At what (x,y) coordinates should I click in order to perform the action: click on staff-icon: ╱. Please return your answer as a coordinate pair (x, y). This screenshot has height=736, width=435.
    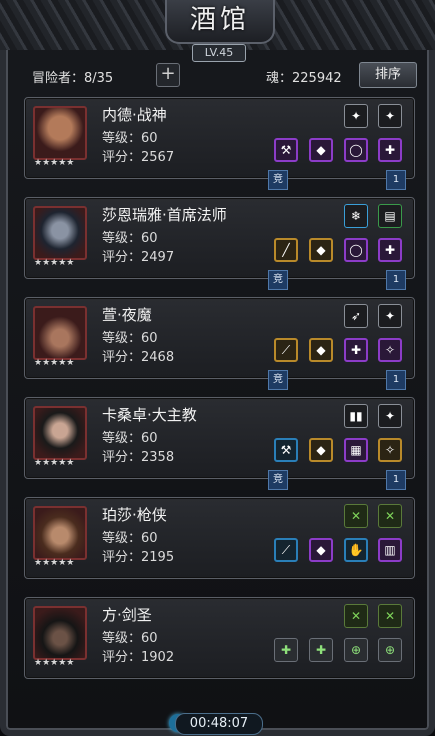
    Looking at the image, I should click on (286, 250).